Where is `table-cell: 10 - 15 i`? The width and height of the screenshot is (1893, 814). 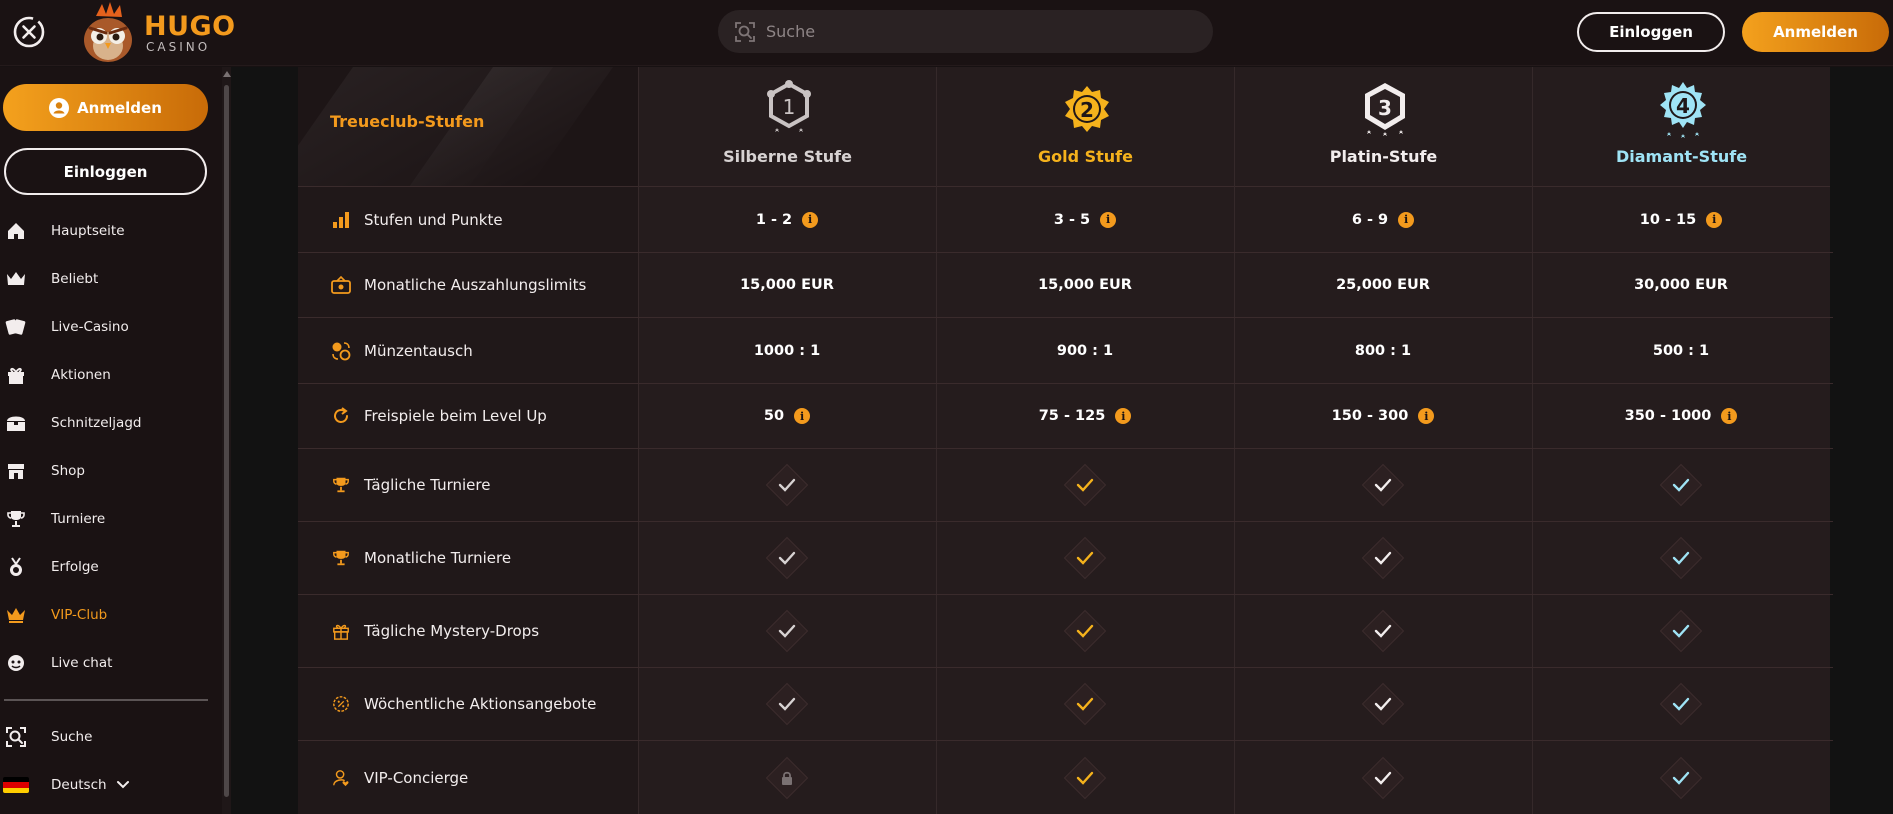 table-cell: 10 - 15 i is located at coordinates (1681, 219).